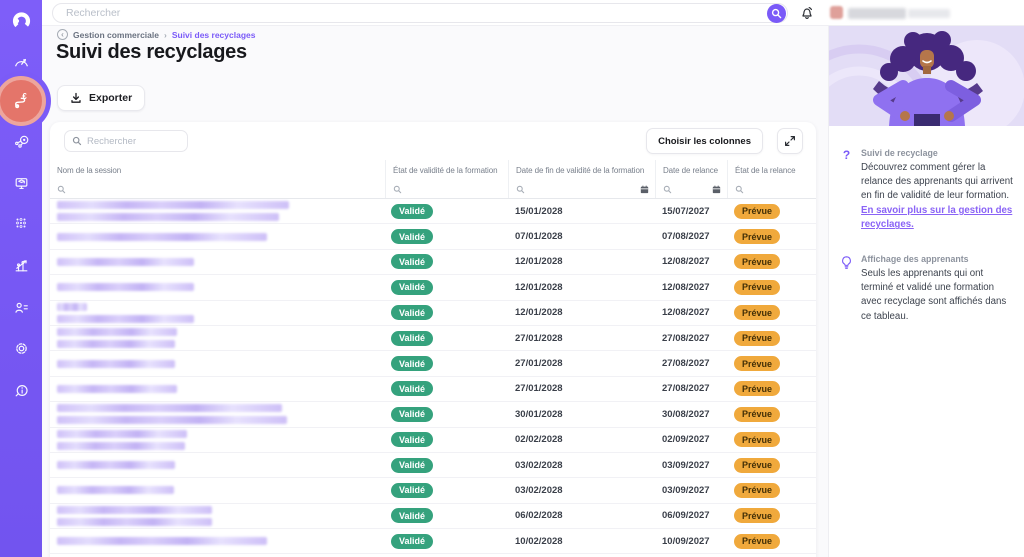  Describe the element at coordinates (21, 62) in the screenshot. I see `dashboard-icon` at that location.